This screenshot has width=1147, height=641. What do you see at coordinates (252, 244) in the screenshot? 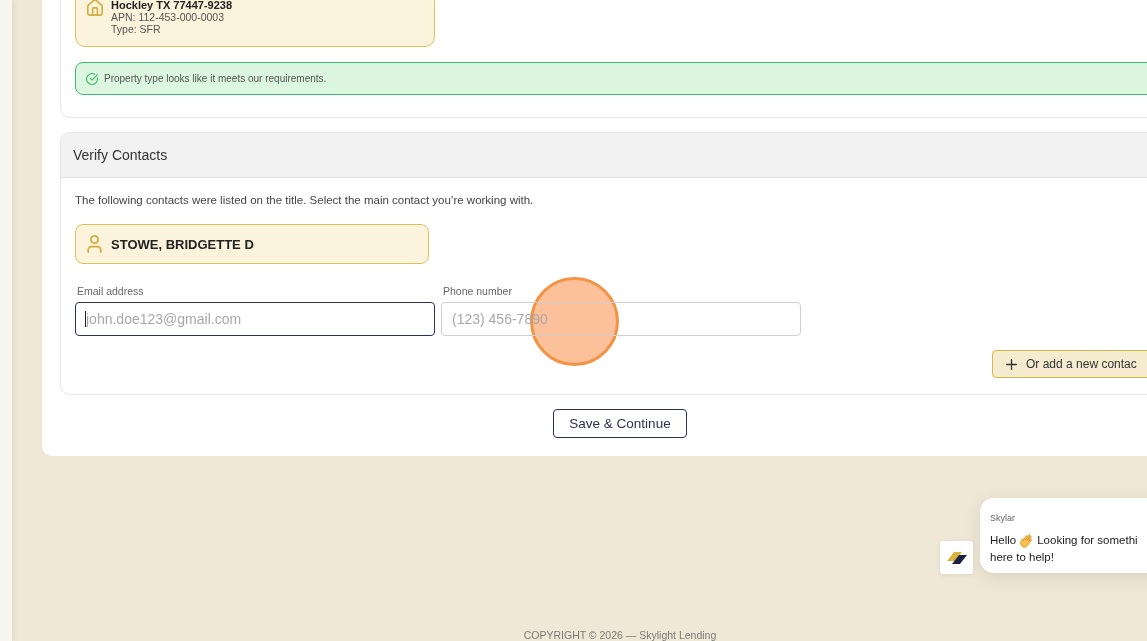
I see `contact-option: STOWE, BRIDGETTE D` at bounding box center [252, 244].